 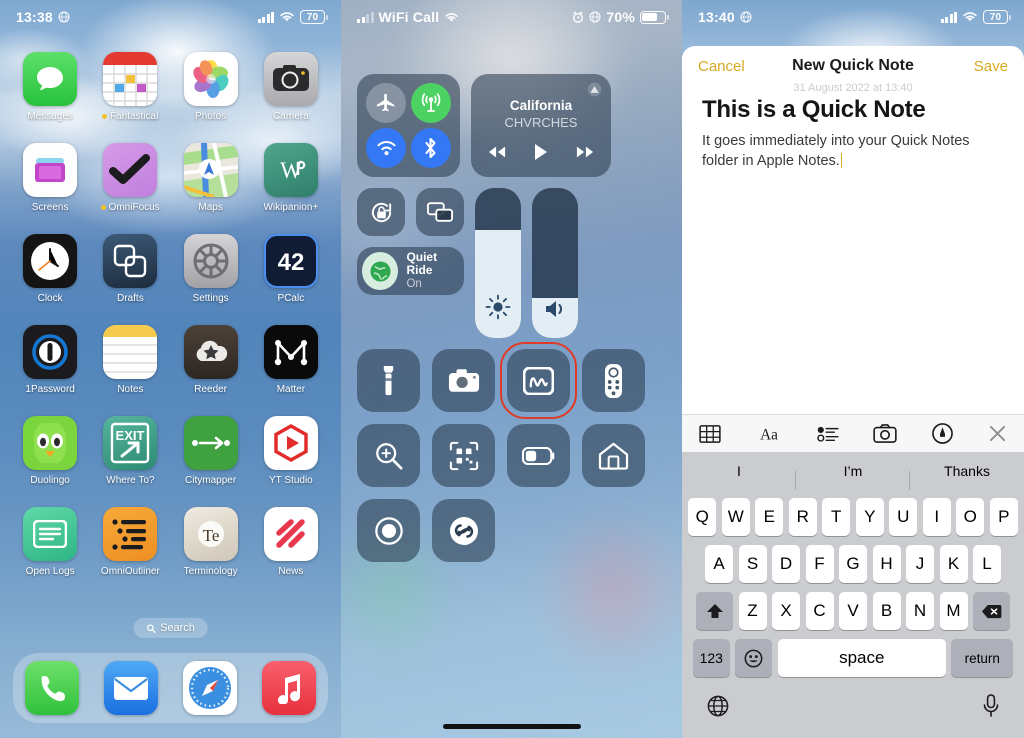 I want to click on prediction-1: I, so click(x=739, y=477).